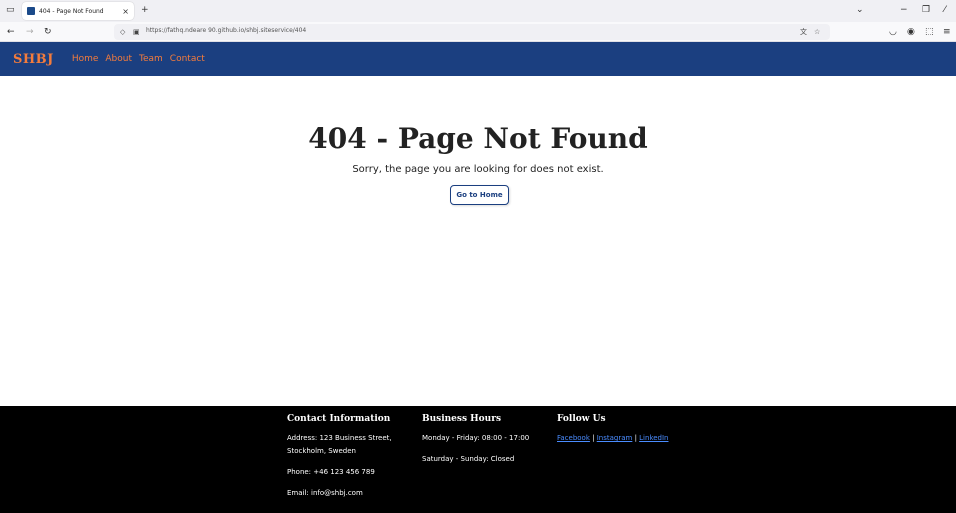 The width and height of the screenshot is (956, 513). I want to click on browser-tabstrip: ▭ 404 - Page Not Found × + ⌄ − ❐ ⁄, so click(478, 11).